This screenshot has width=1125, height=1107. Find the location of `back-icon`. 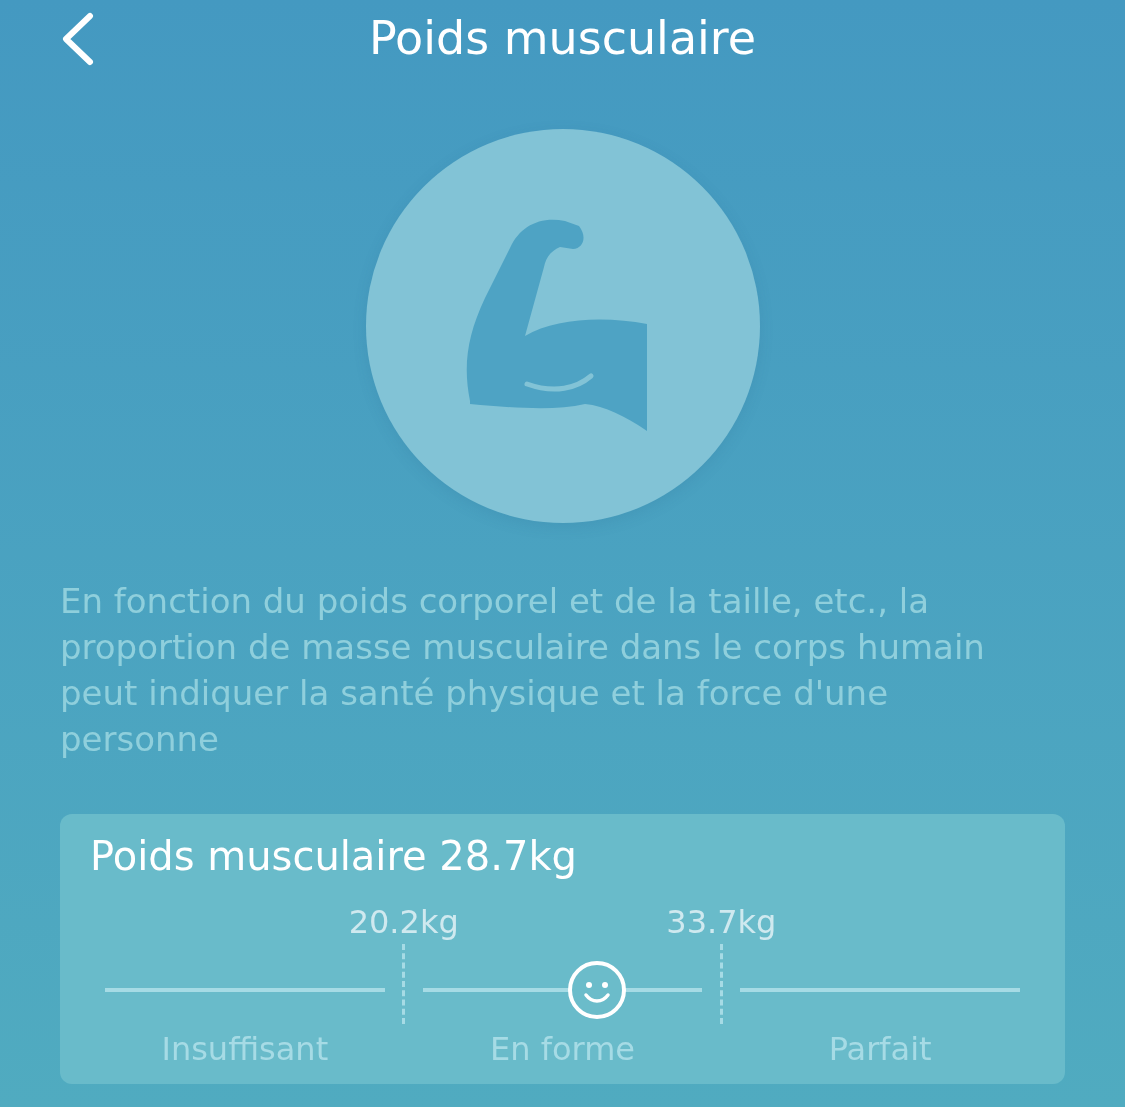

back-icon is located at coordinates (77, 39).